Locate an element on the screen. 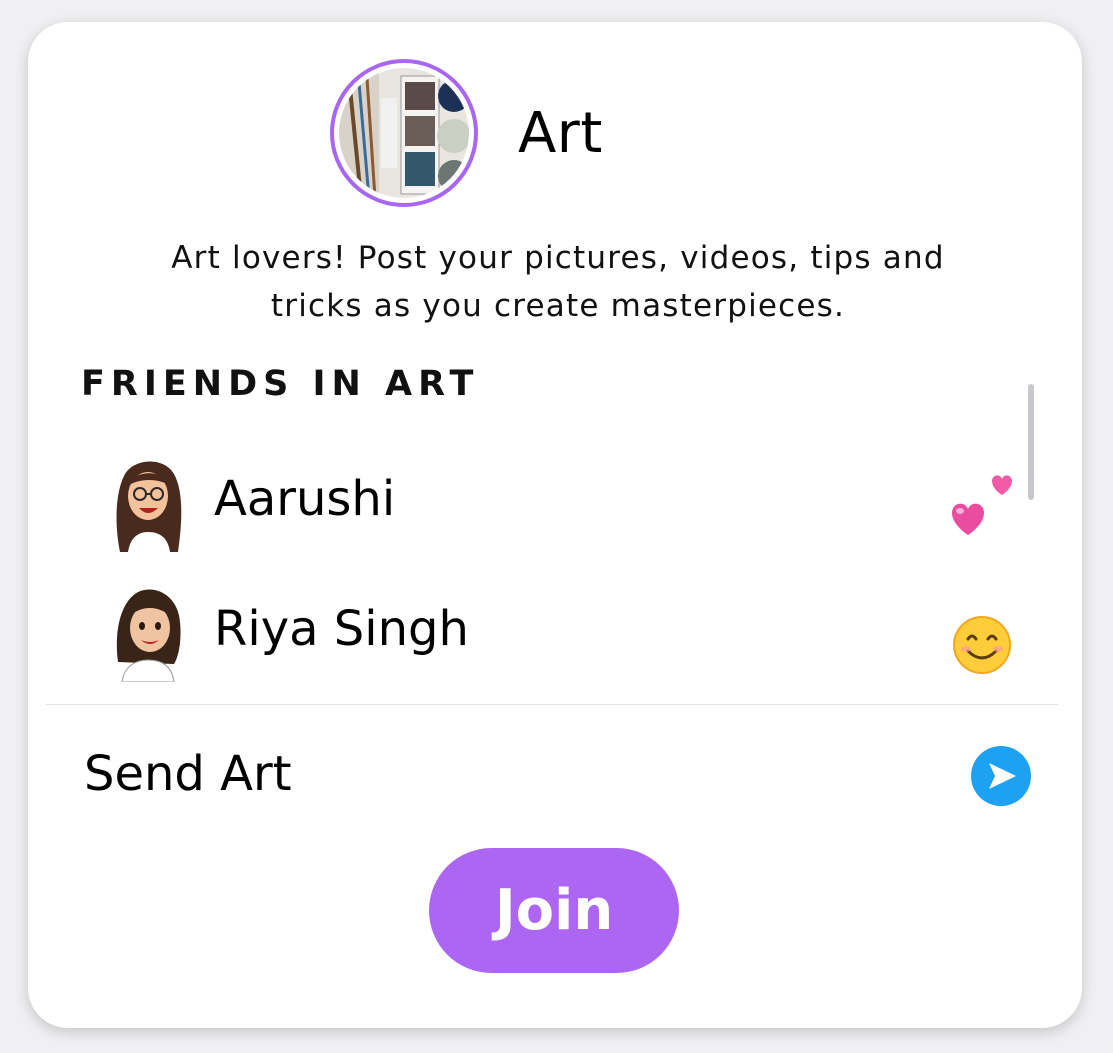 This screenshot has width=1113, height=1053. group-title: Art is located at coordinates (560, 133).